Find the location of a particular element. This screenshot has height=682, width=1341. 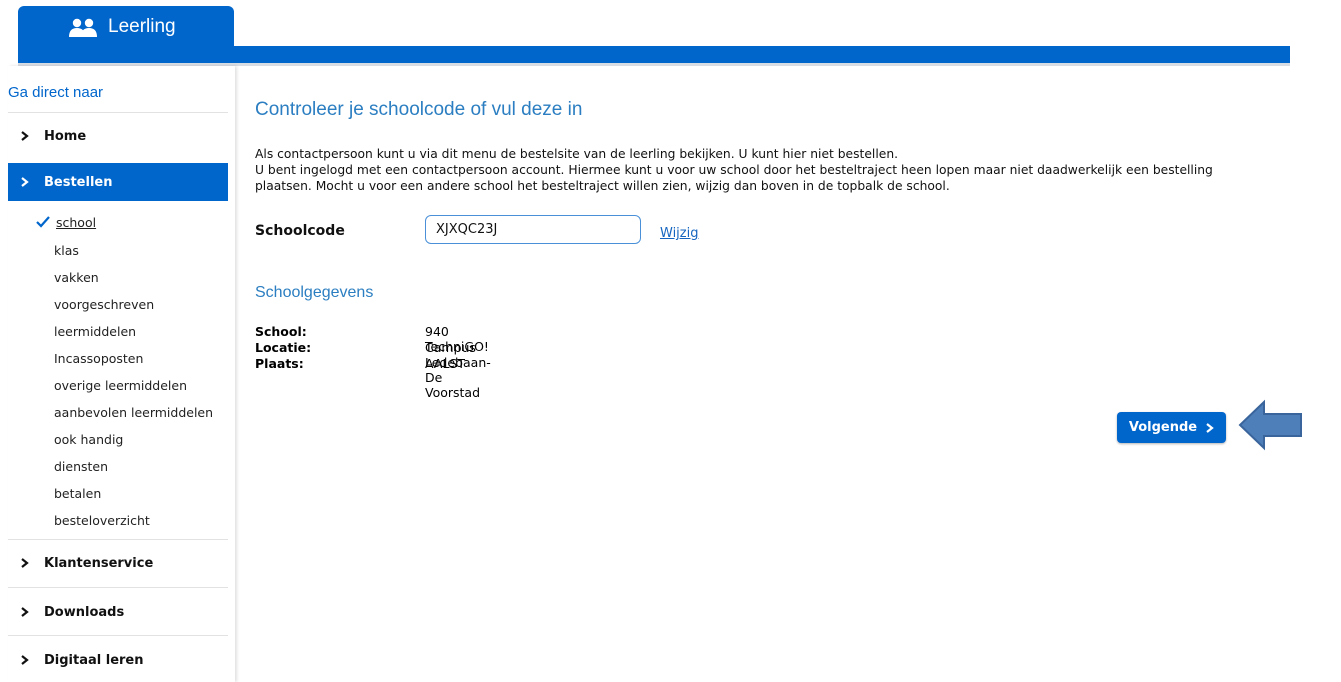

page-title: Controleer je schoolcode of vul deze in is located at coordinates (419, 109).